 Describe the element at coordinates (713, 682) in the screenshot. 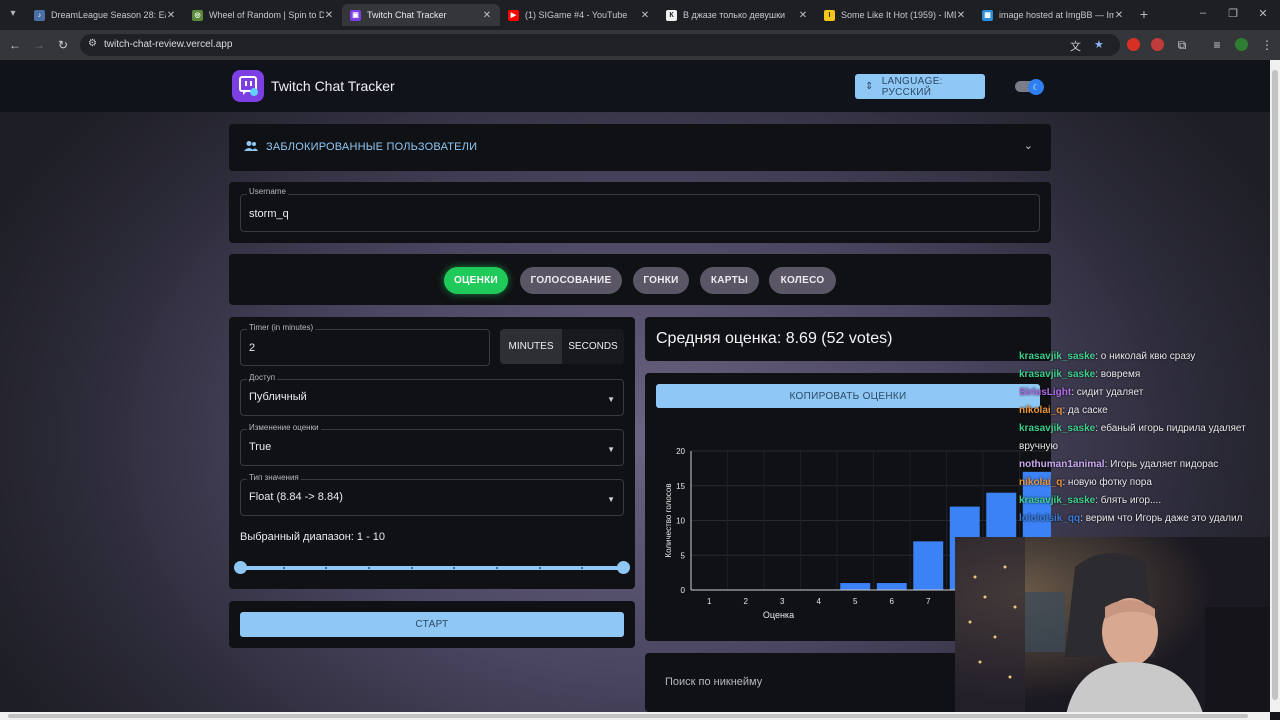

I see `nickname-search-input: Поиск по никнейму` at that location.